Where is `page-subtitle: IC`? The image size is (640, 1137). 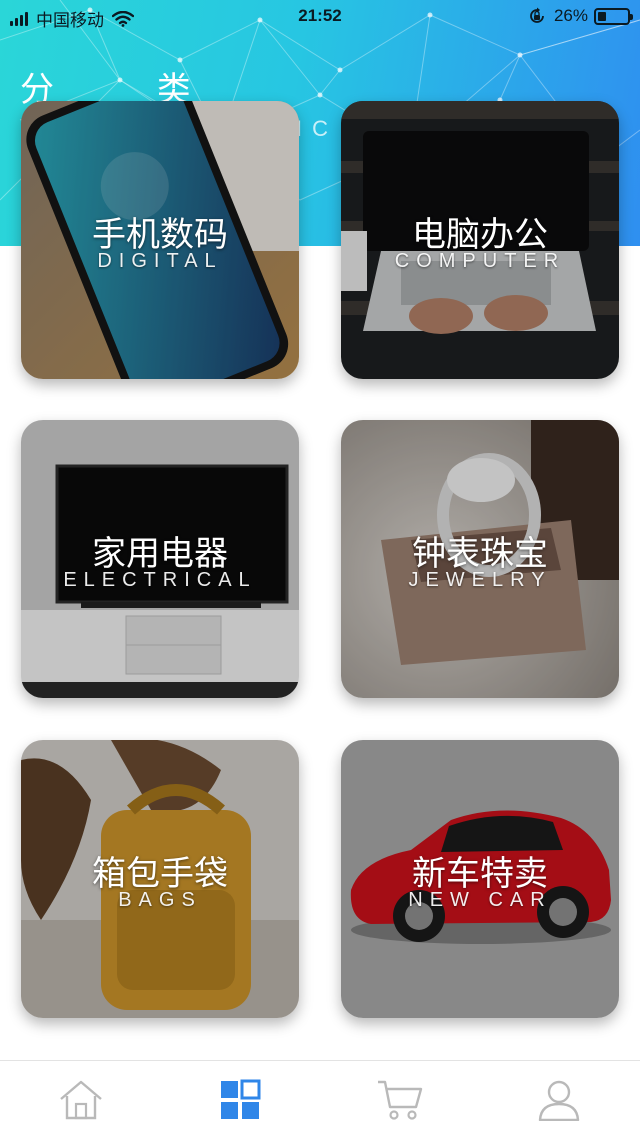
page-subtitle: IC is located at coordinates (317, 128).